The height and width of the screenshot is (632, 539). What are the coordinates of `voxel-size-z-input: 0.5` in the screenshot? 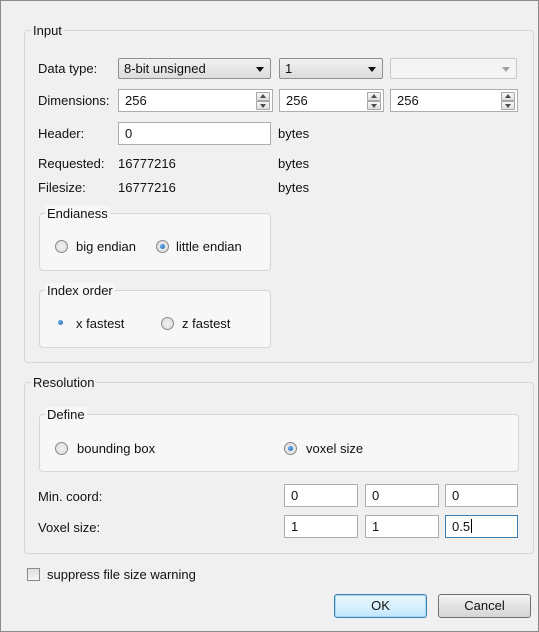 It's located at (481, 526).